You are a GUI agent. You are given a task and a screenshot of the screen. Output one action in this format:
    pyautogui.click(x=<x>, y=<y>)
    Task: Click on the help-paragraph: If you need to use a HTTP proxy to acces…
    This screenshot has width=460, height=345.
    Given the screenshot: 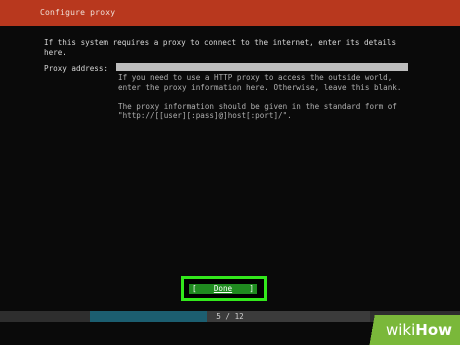 What is the action you would take?
    pyautogui.click(x=260, y=82)
    